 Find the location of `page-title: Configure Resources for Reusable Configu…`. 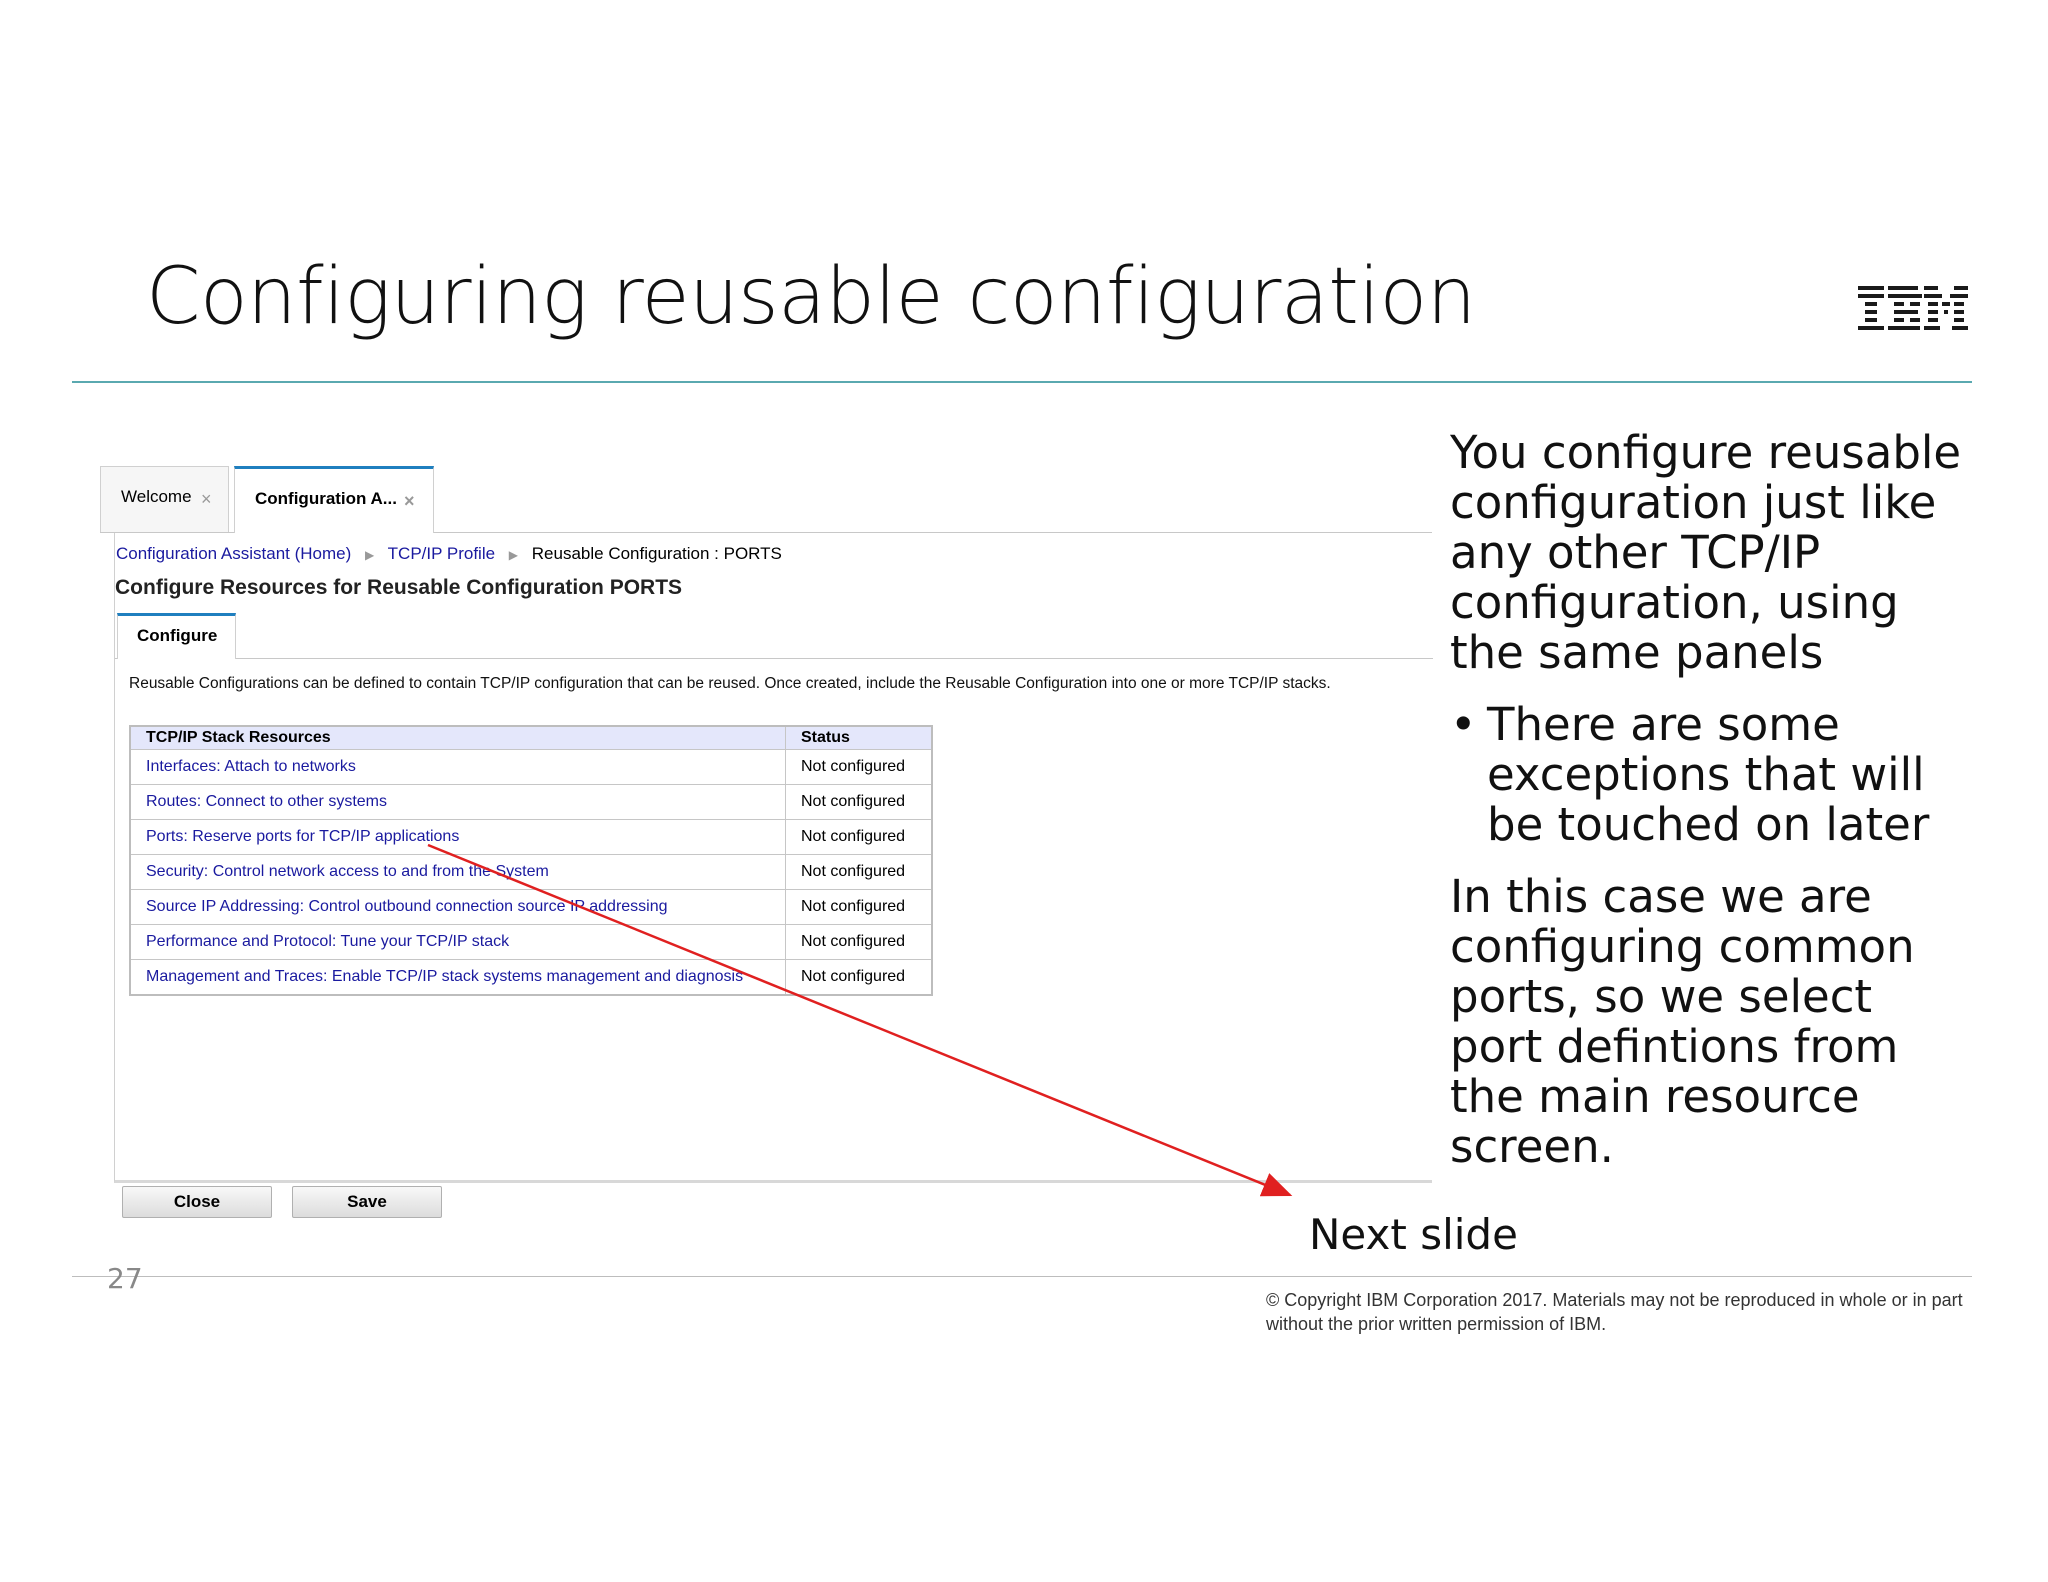

page-title: Configure Resources for Reusable Configu… is located at coordinates (399, 587).